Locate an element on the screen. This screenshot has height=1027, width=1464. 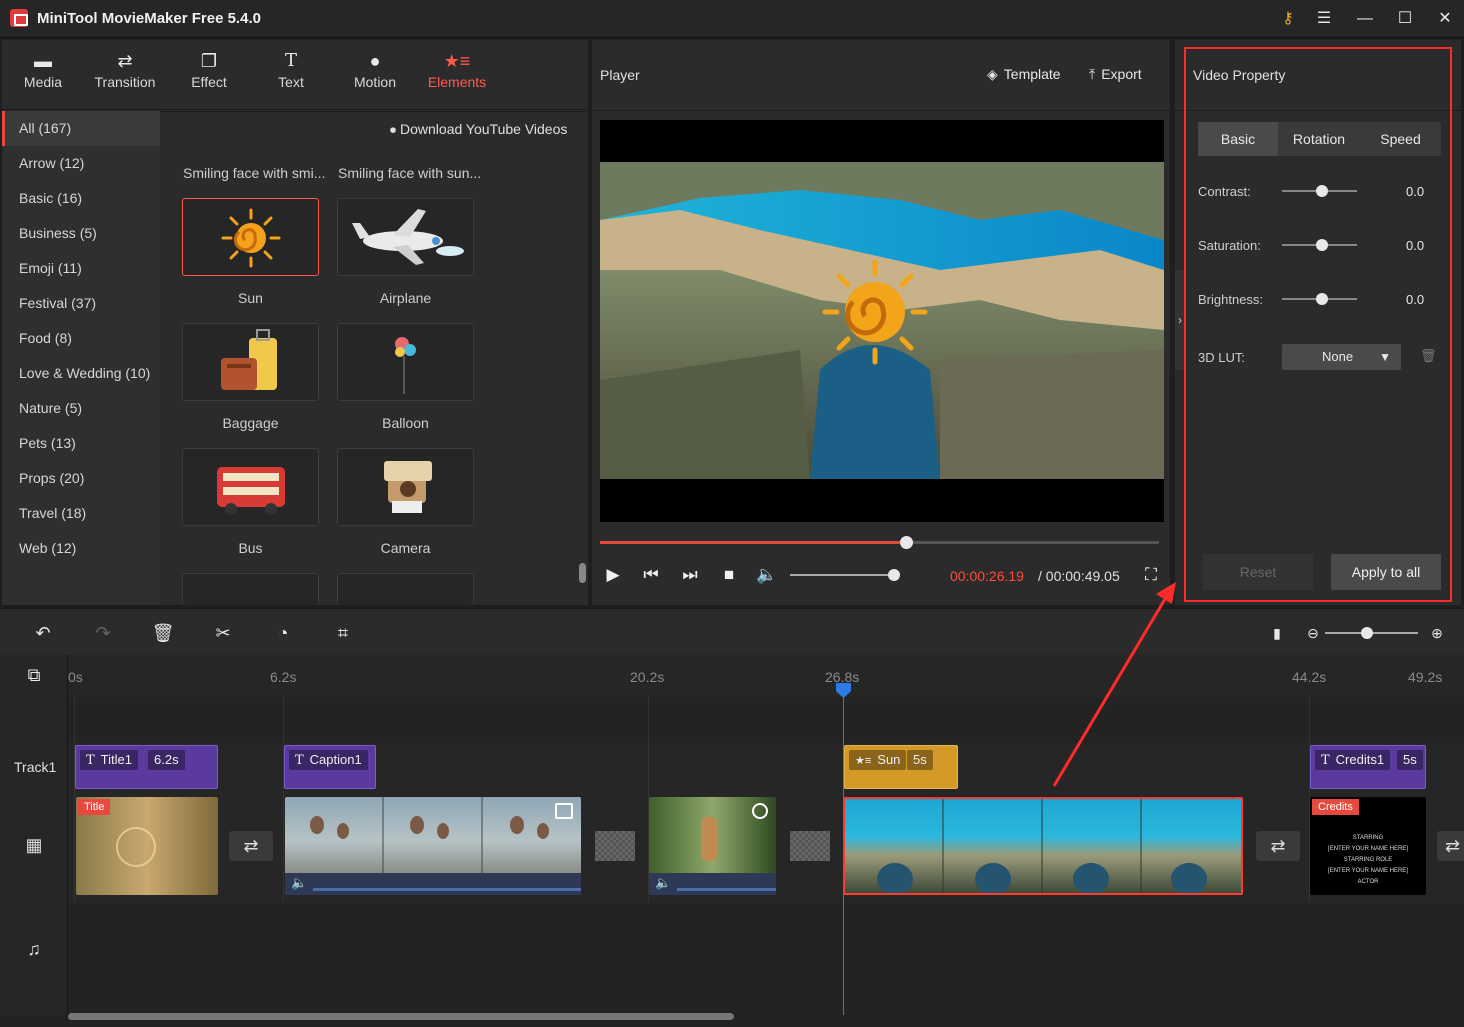
zoom-in-icon: ⊕ is located at coordinates (1437, 633).